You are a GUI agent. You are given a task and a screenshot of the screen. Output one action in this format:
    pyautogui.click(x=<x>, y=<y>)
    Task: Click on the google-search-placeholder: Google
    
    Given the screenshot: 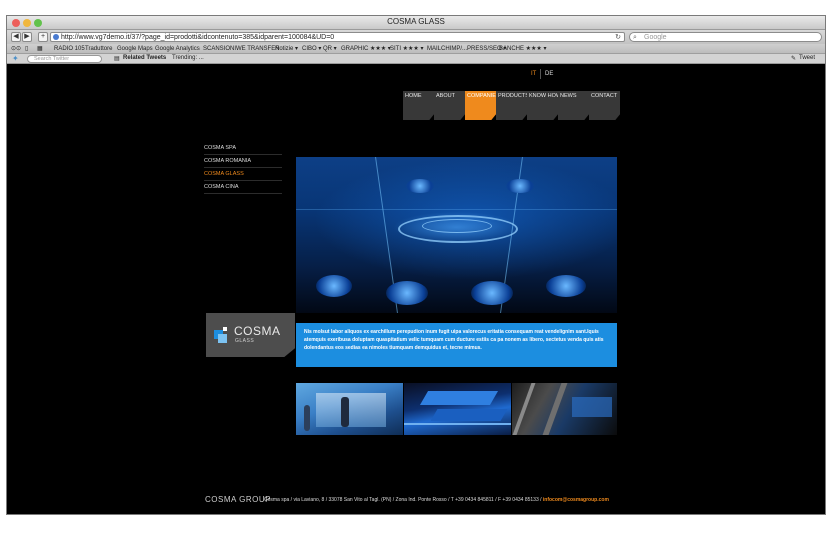 What is the action you would take?
    pyautogui.click(x=655, y=37)
    